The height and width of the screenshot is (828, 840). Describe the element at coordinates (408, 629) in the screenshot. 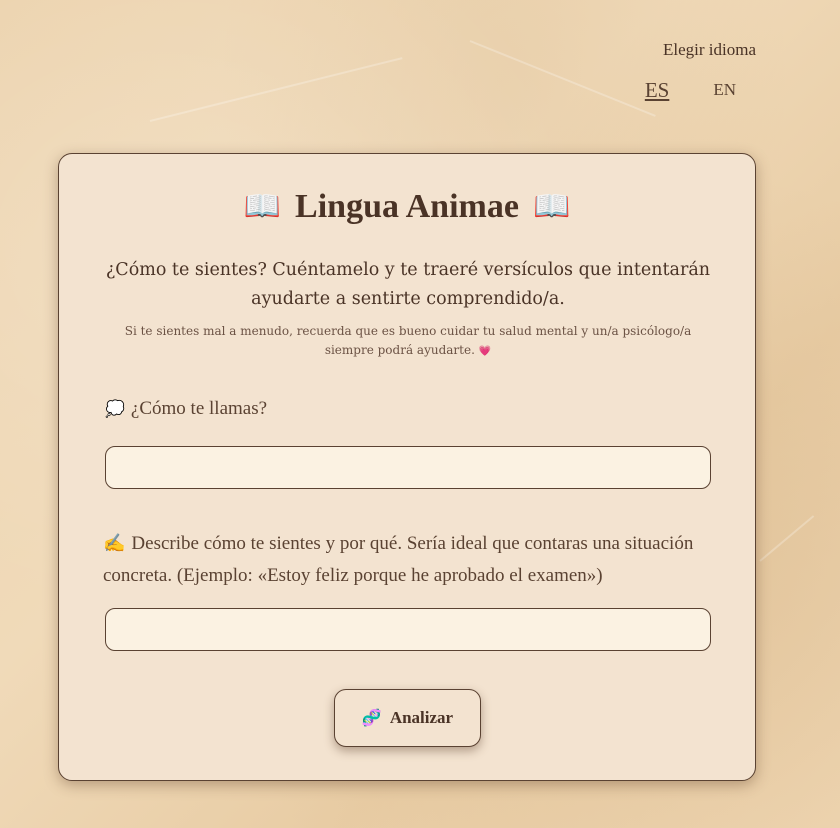

I see `feelings-input` at that location.